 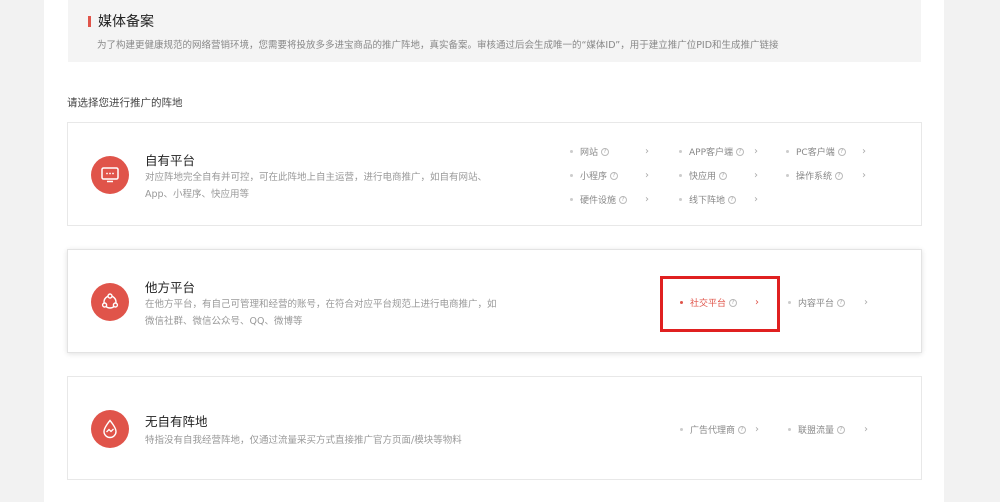 What do you see at coordinates (170, 287) in the screenshot?
I see `card-title: 他方平台` at bounding box center [170, 287].